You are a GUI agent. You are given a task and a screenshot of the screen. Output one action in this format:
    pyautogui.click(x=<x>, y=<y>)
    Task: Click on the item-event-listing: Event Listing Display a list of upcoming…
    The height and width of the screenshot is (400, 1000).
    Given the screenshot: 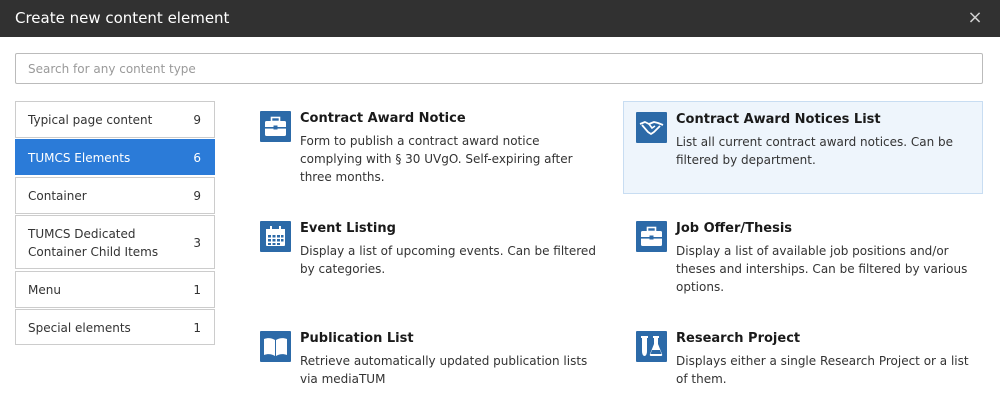 What is the action you would take?
    pyautogui.click(x=427, y=258)
    